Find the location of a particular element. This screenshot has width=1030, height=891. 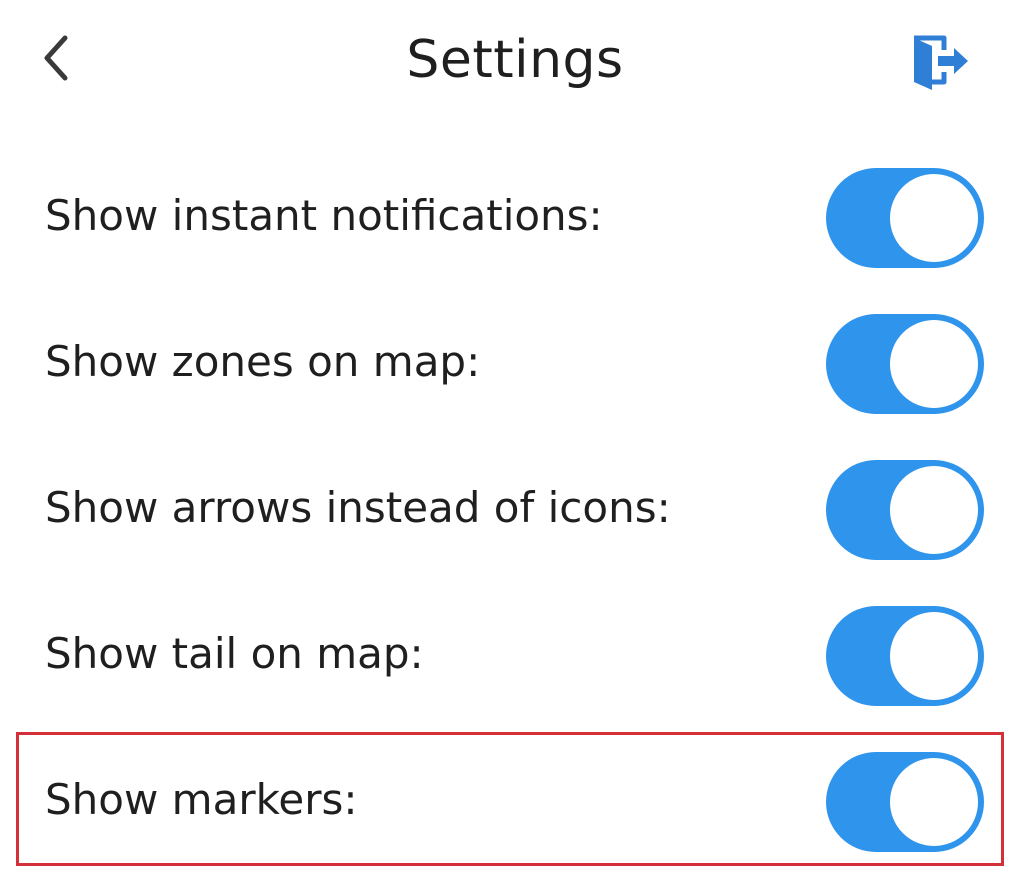

logout-icon is located at coordinates (941, 62).